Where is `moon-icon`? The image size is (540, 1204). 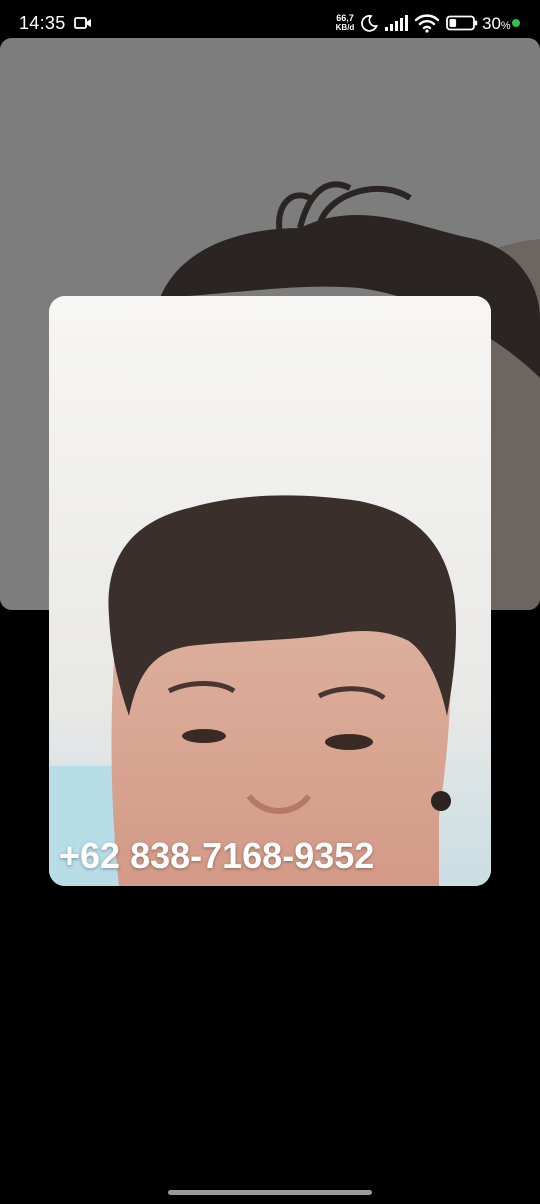
moon-icon is located at coordinates (369, 23).